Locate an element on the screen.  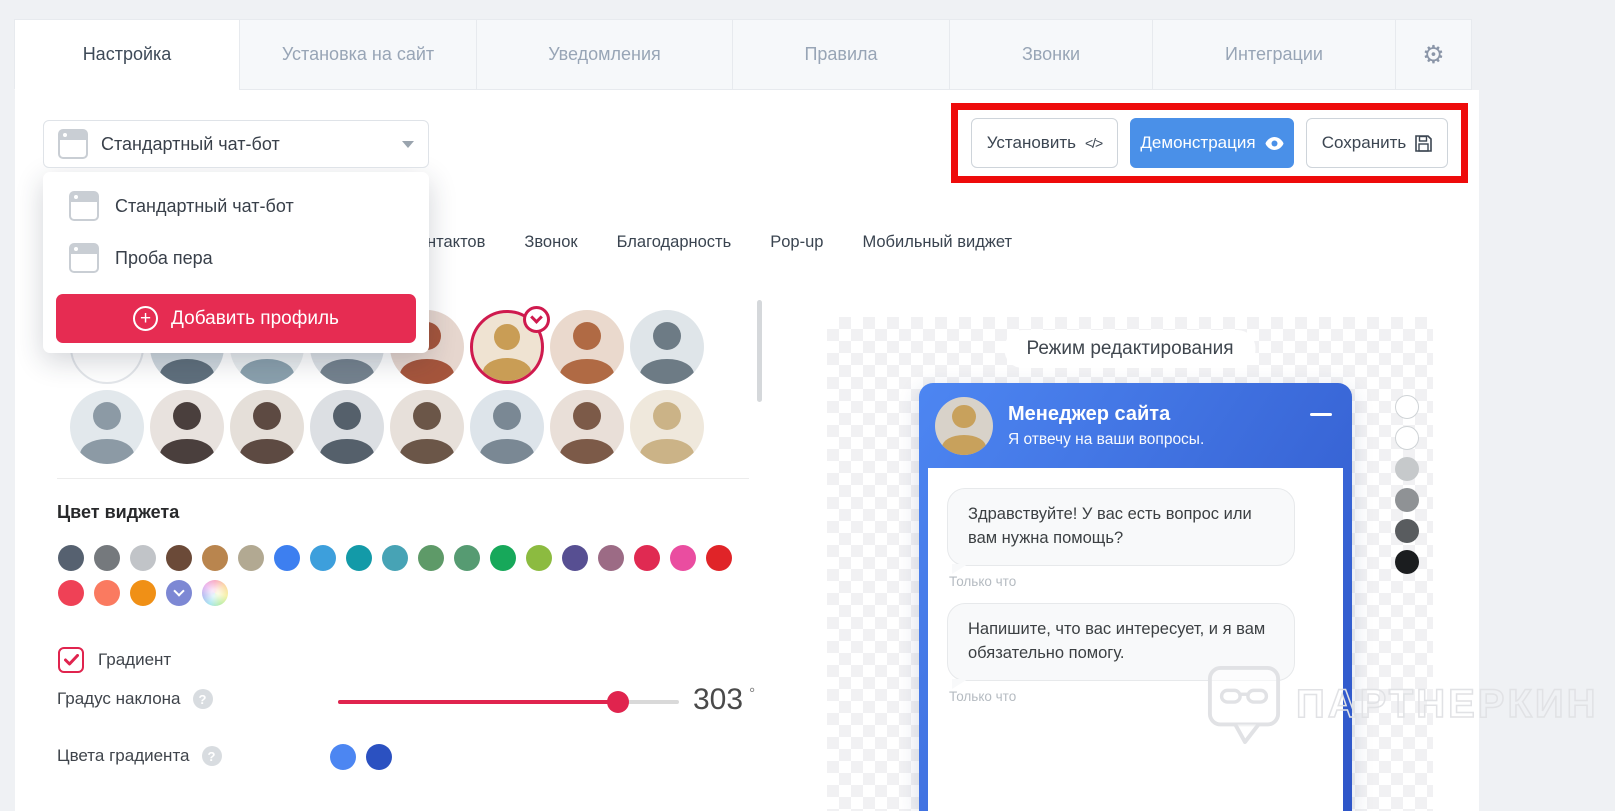
eye-icon is located at coordinates (1274, 143).